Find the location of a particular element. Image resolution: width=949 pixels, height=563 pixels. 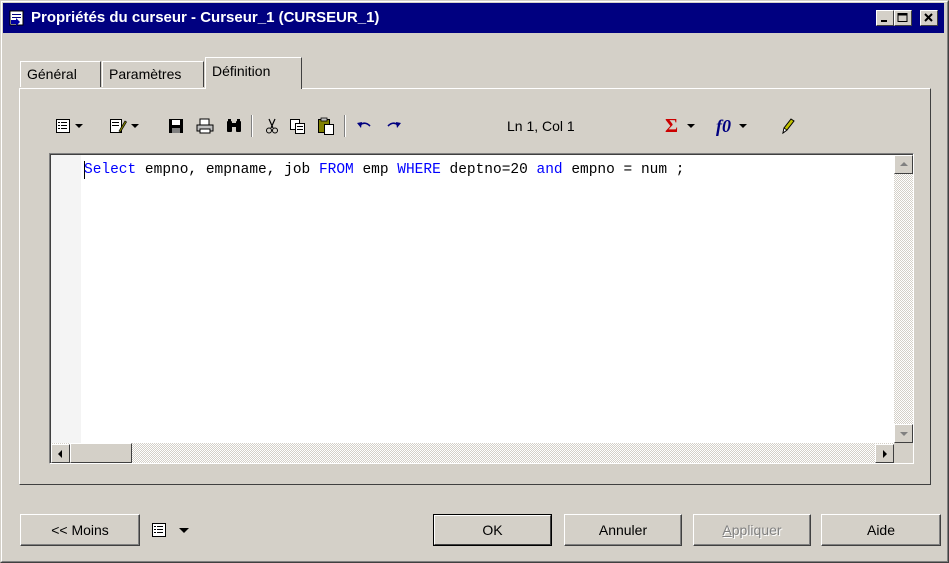

vertical-scrollbar is located at coordinates (903, 299).